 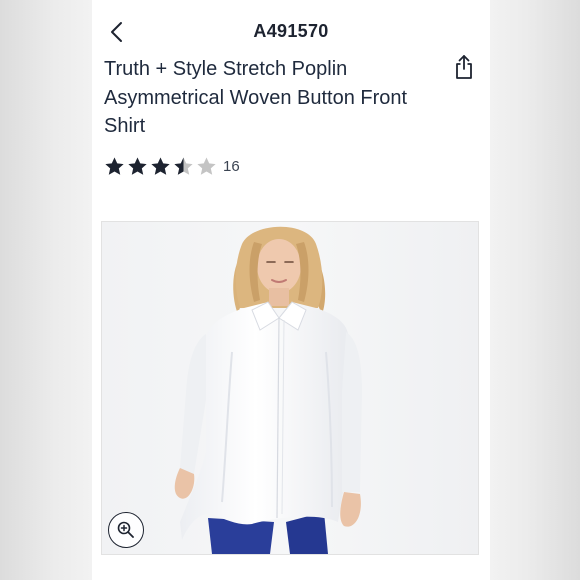 I want to click on zoom-in-icon, so click(x=125, y=529).